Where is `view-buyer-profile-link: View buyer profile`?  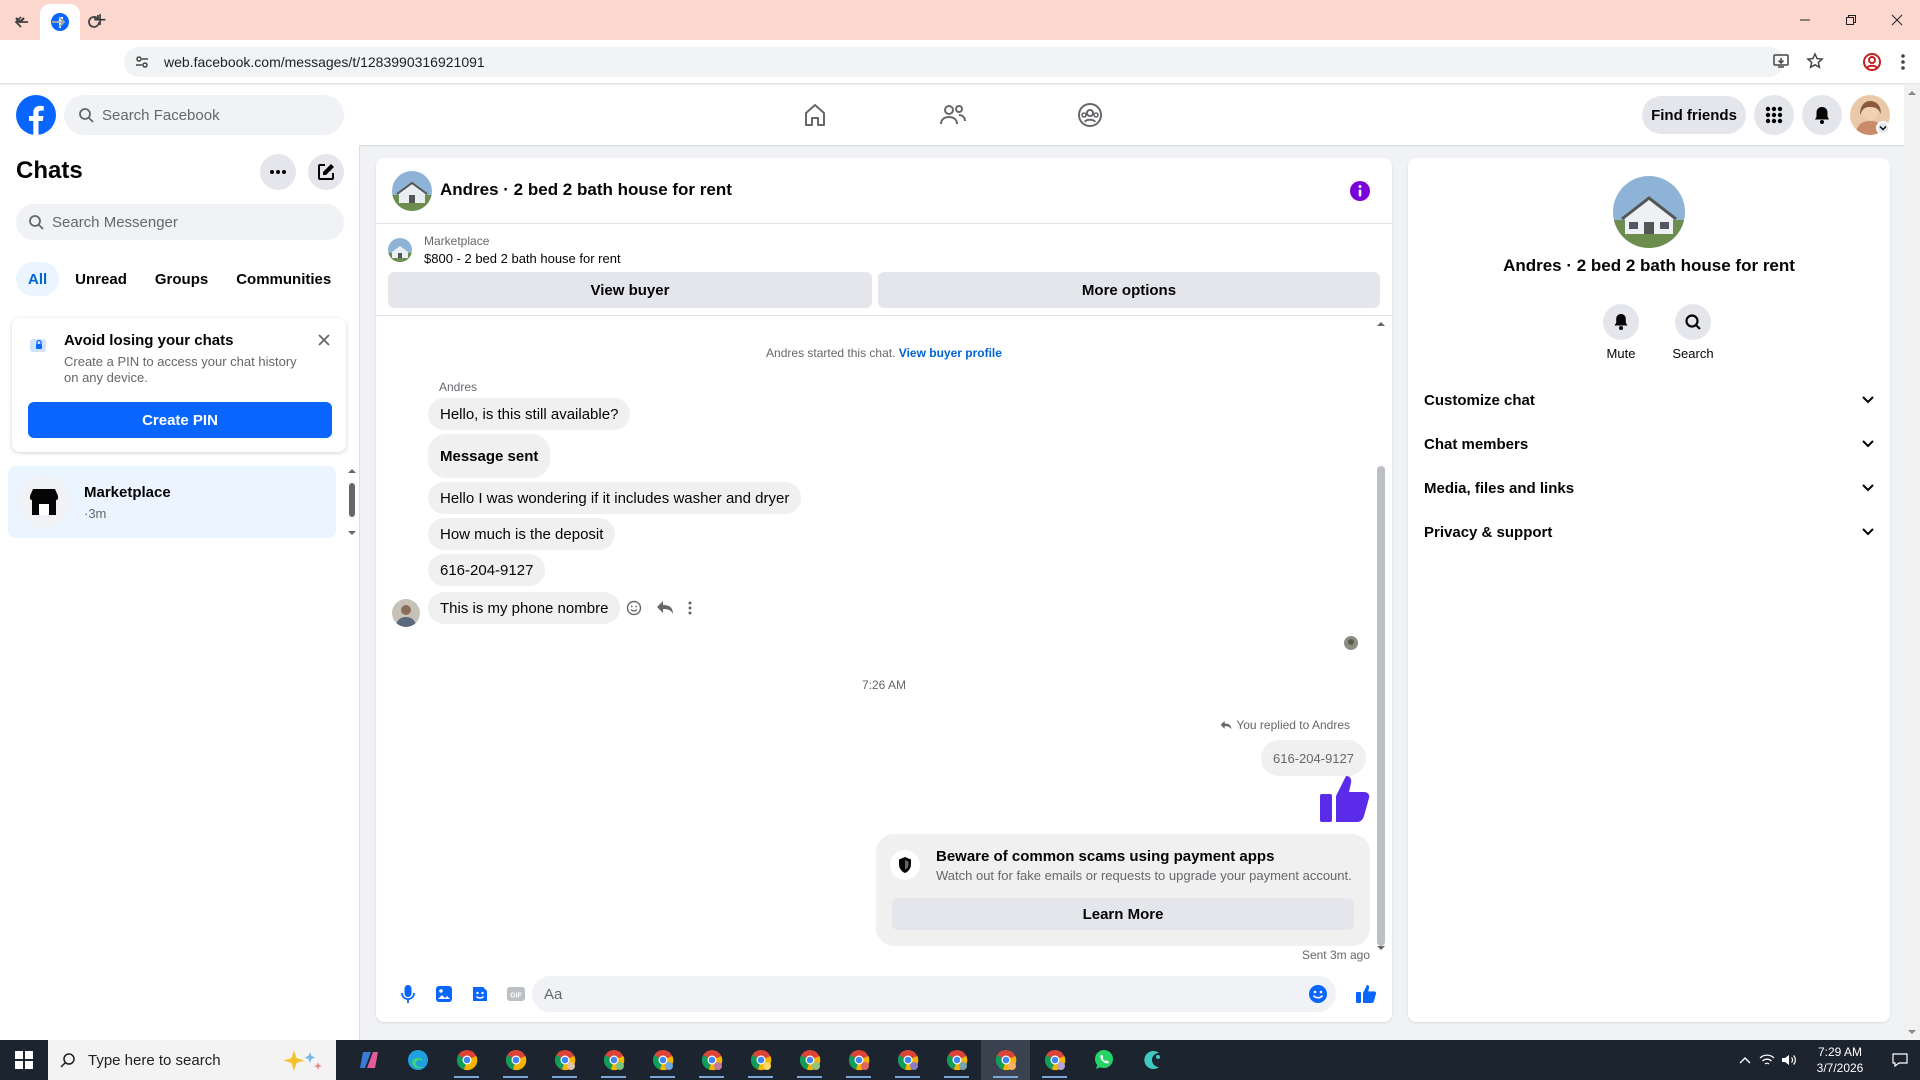
view-buyer-profile-link: View buyer profile is located at coordinates (950, 353).